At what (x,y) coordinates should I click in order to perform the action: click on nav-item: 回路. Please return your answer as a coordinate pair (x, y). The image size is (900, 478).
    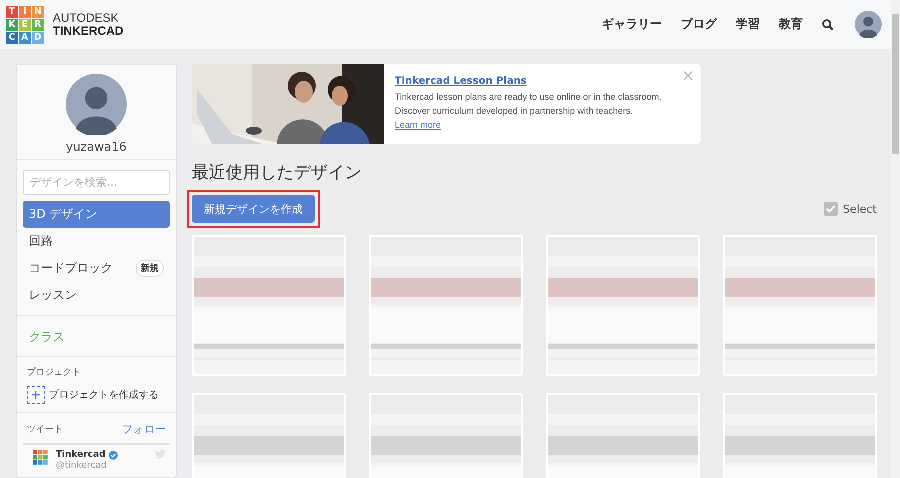
    Looking at the image, I should click on (96, 241).